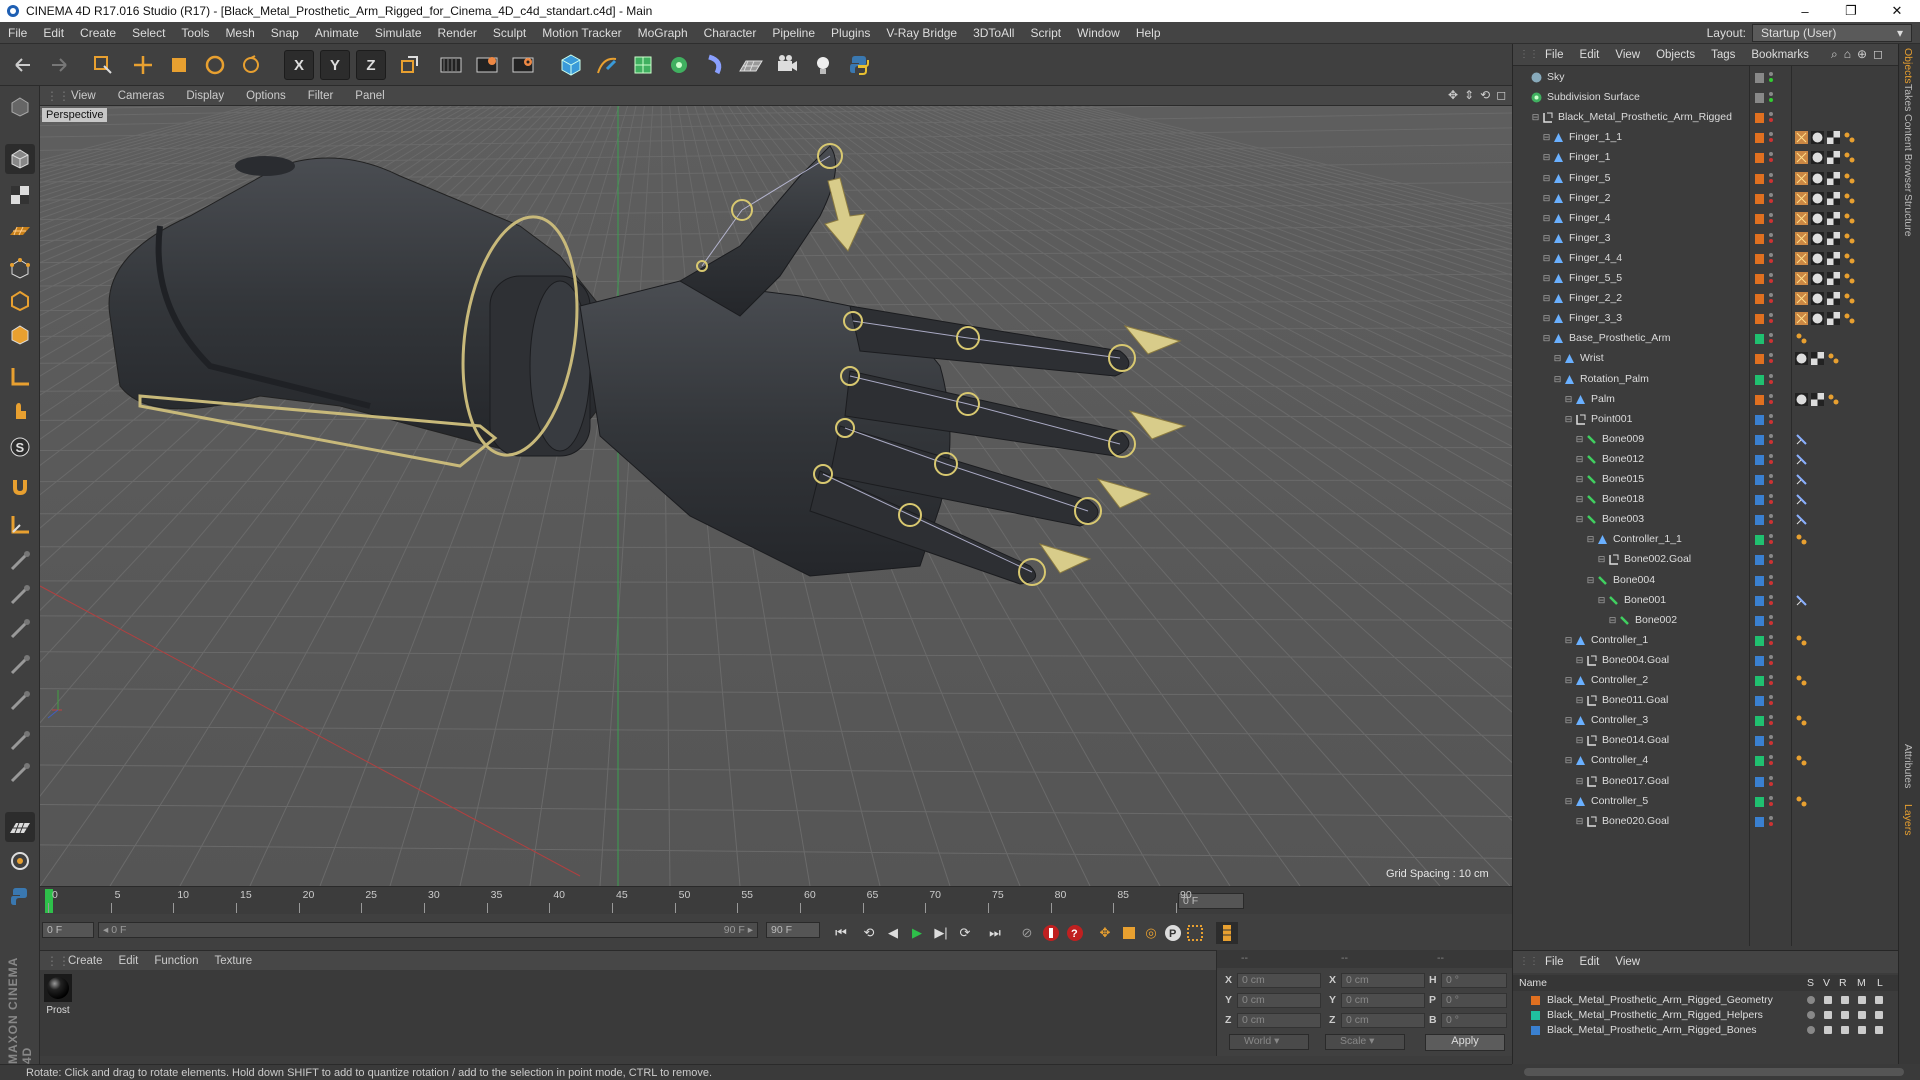  Describe the element at coordinates (1706, 440) in the screenshot. I see `object-row: ⊟ Bone009` at that location.